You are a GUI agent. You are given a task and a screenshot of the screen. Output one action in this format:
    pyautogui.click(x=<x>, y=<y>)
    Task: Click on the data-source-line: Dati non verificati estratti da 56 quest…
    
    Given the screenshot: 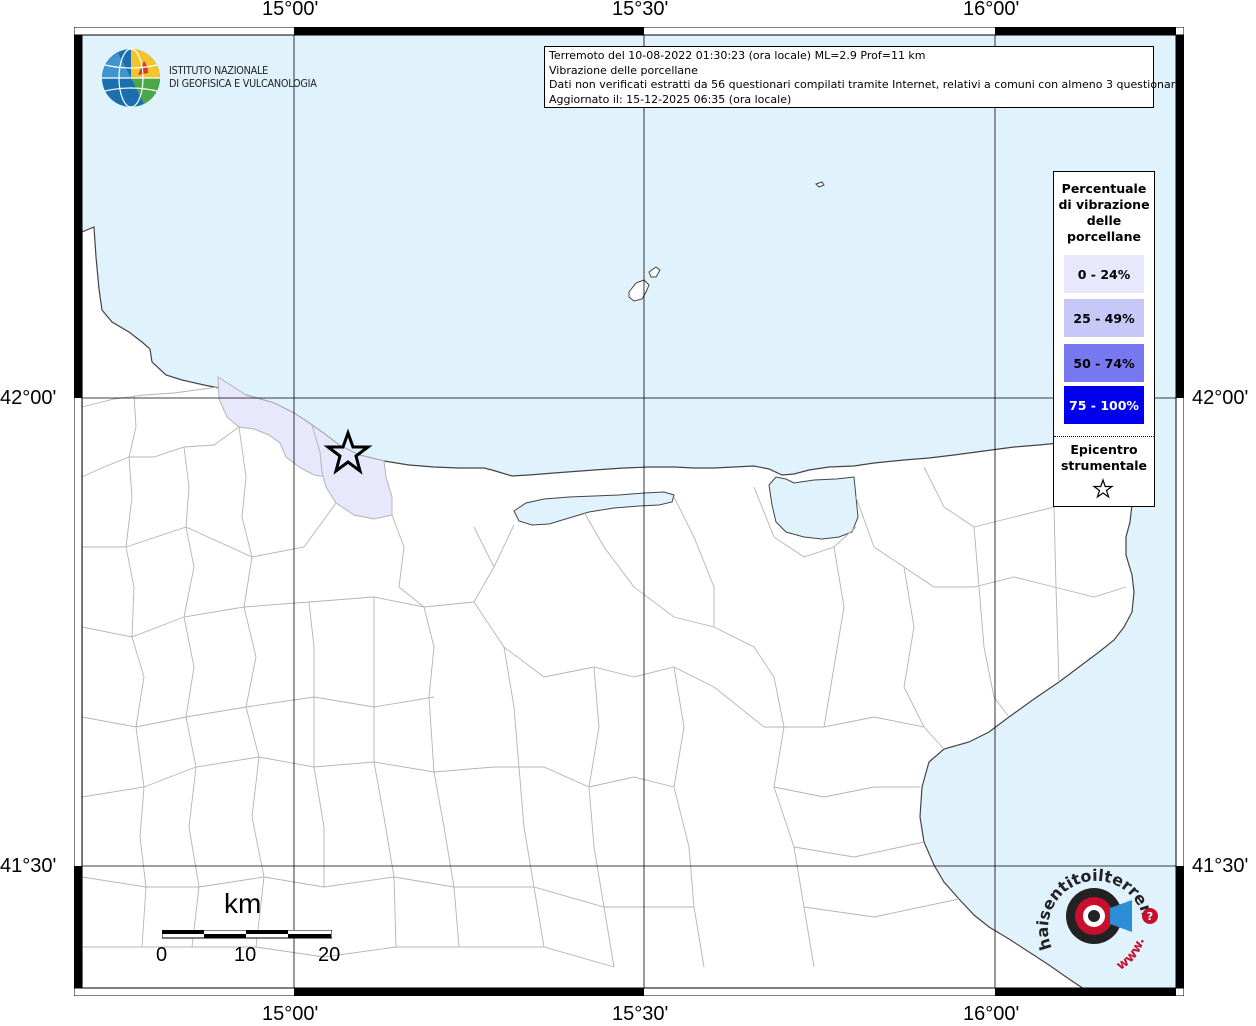 What is the action you would take?
    pyautogui.click(x=865, y=84)
    